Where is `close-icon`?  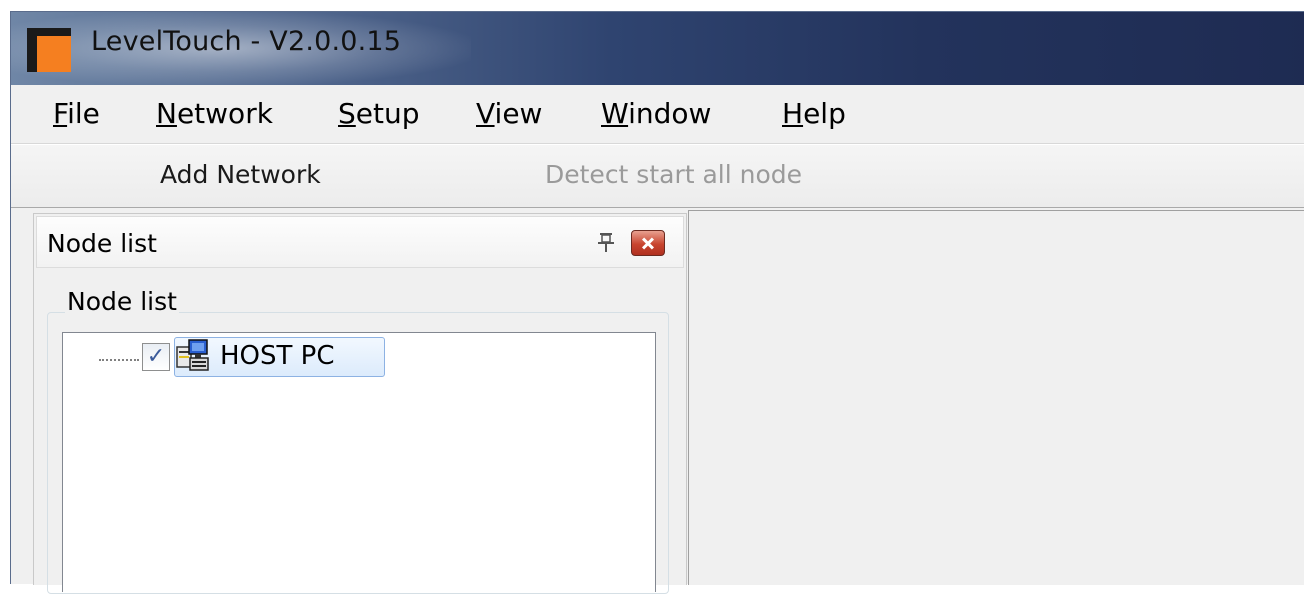
close-icon is located at coordinates (648, 243).